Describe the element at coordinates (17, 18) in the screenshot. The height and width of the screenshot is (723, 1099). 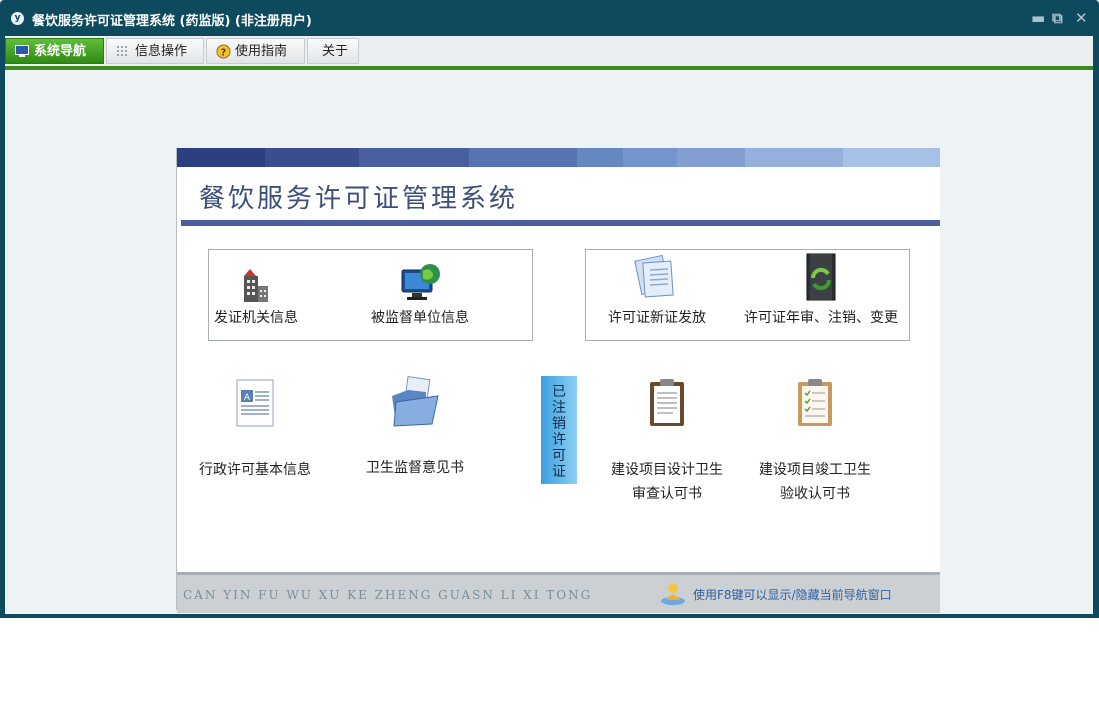
I see `app-logo-icon: y` at that location.